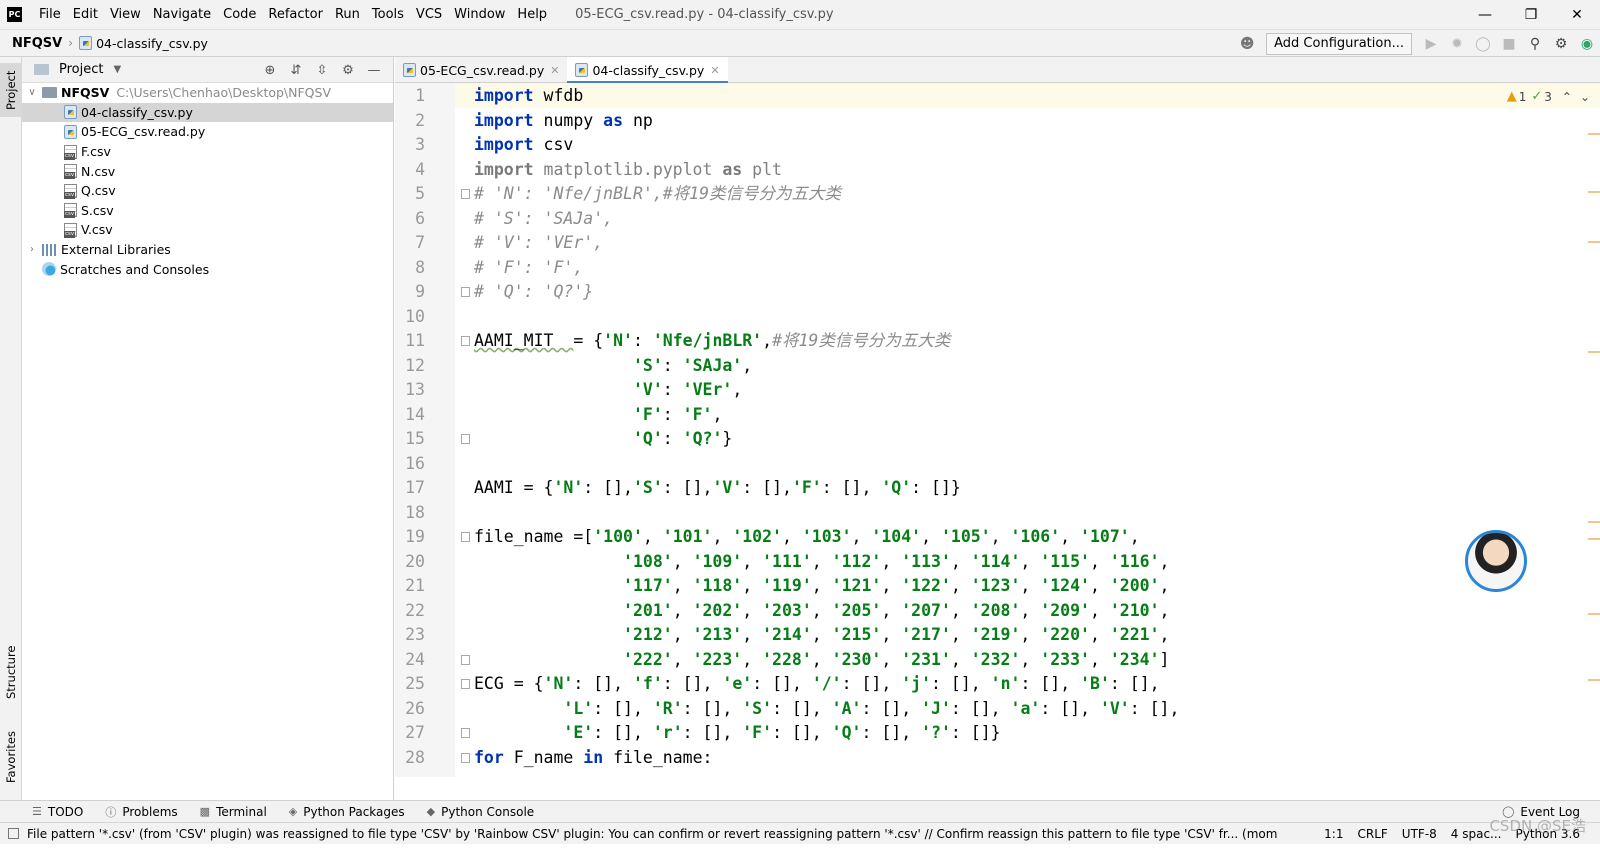 This screenshot has height=860, width=1600. I want to click on menu-edit: Edit, so click(85, 14).